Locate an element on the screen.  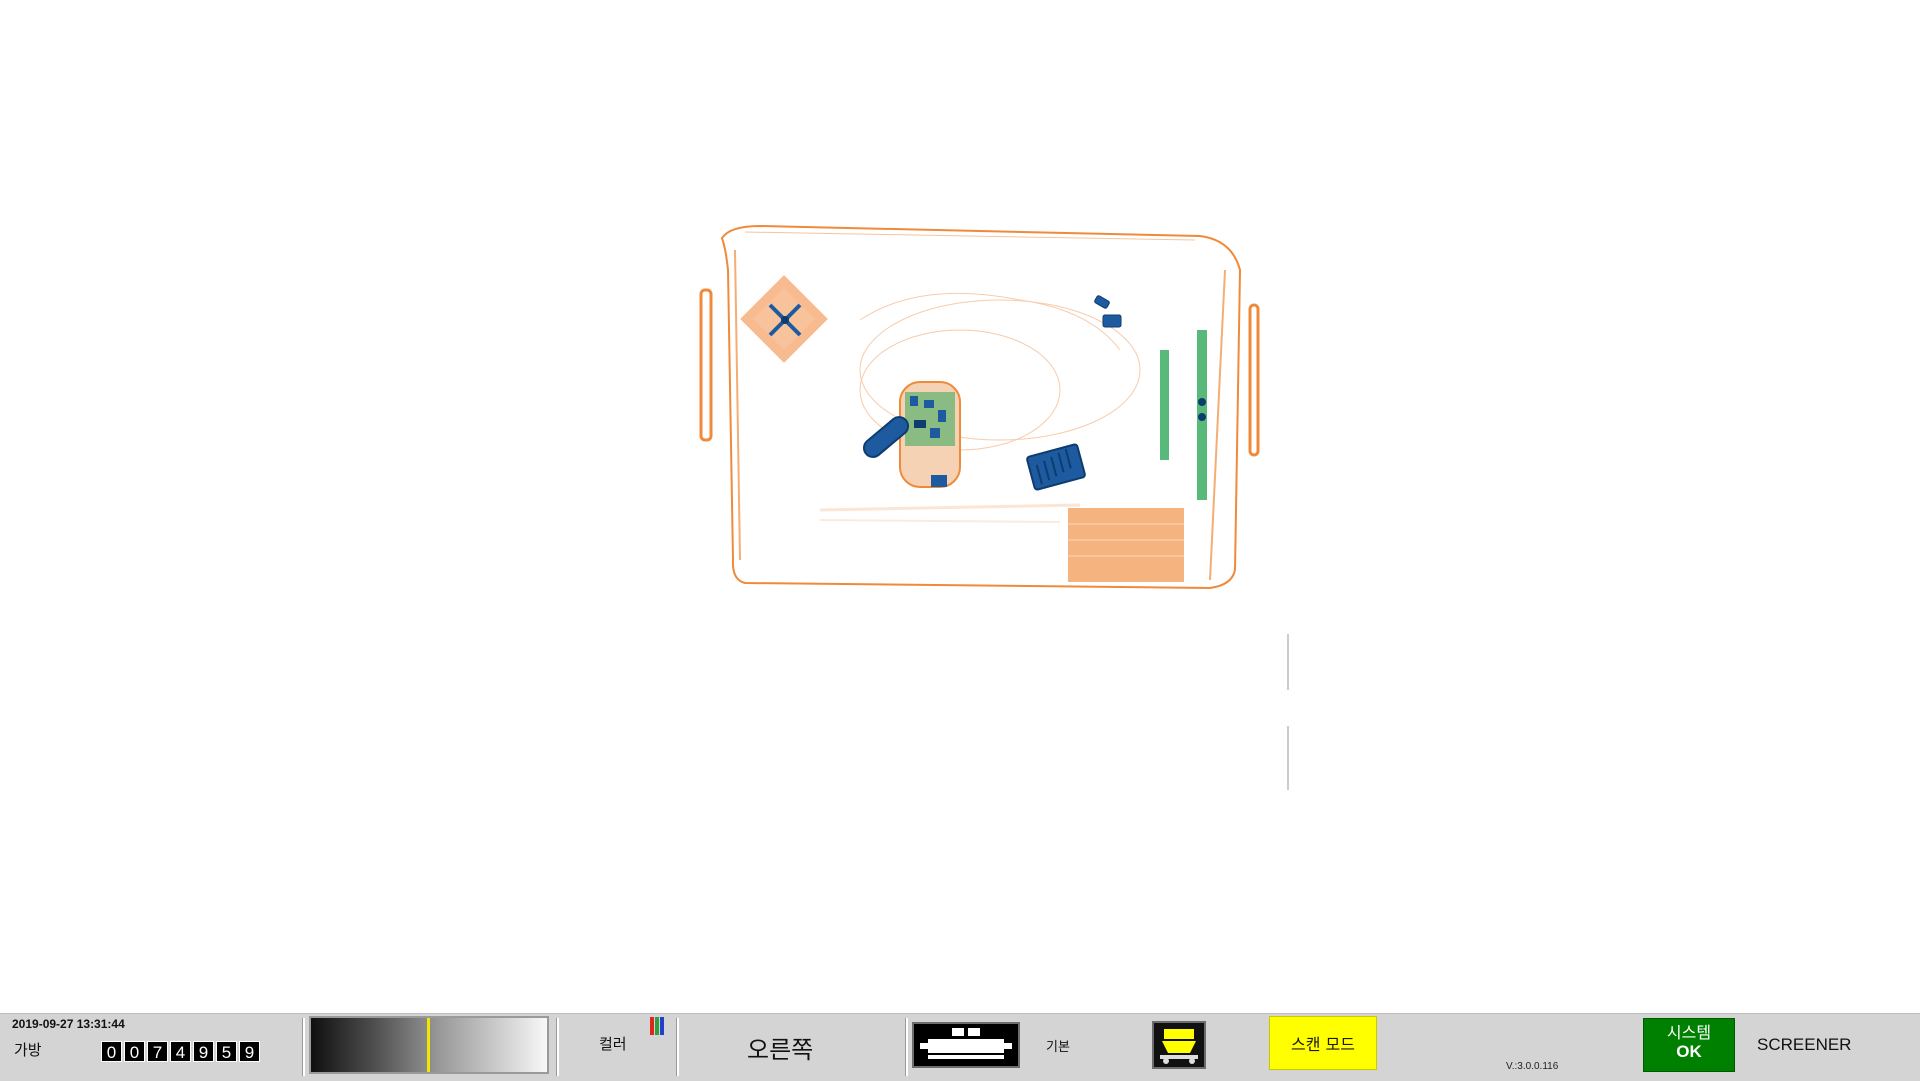
system-status-value: OK is located at coordinates (1689, 1051).